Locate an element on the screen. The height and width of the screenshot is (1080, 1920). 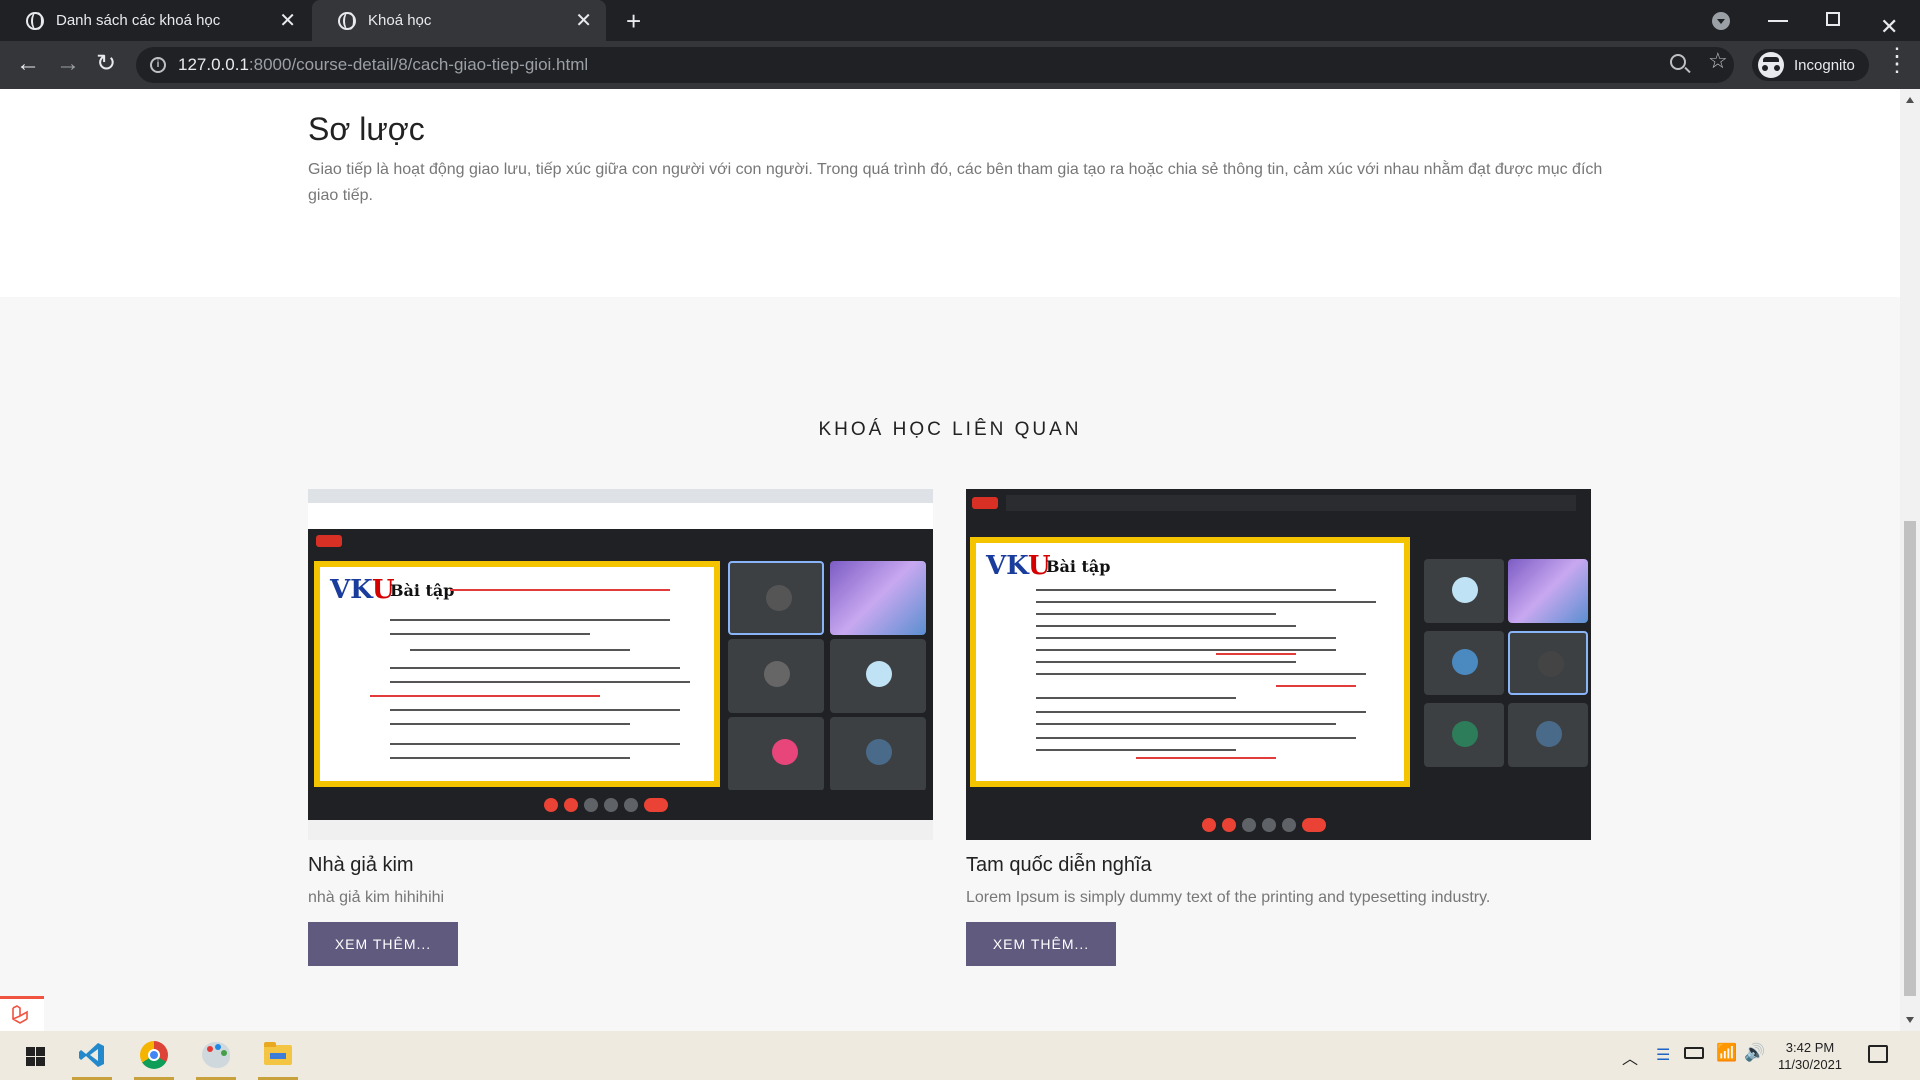
profile-label: Incognito is located at coordinates (1824, 65).